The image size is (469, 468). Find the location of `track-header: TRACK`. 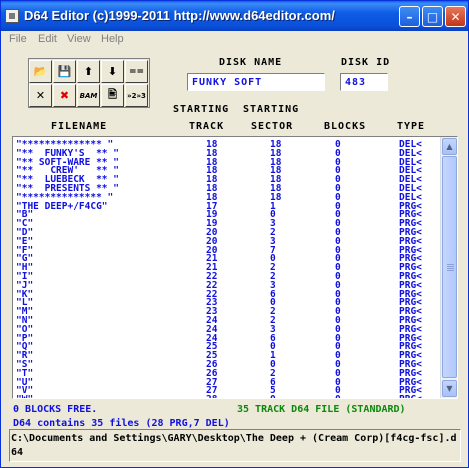

track-header: TRACK is located at coordinates (207, 126).